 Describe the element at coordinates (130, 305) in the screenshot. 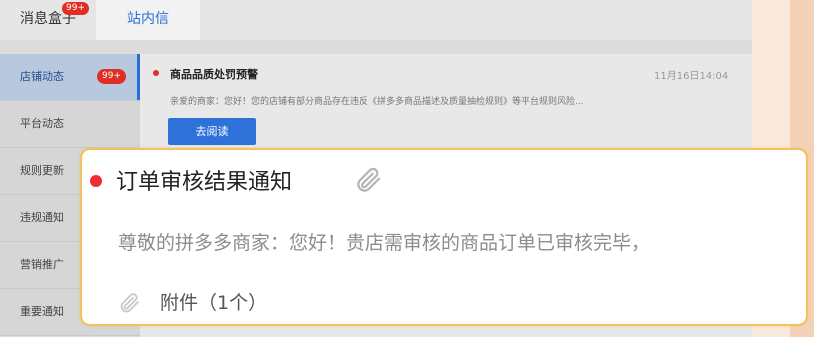

I see `attachment-icon` at that location.